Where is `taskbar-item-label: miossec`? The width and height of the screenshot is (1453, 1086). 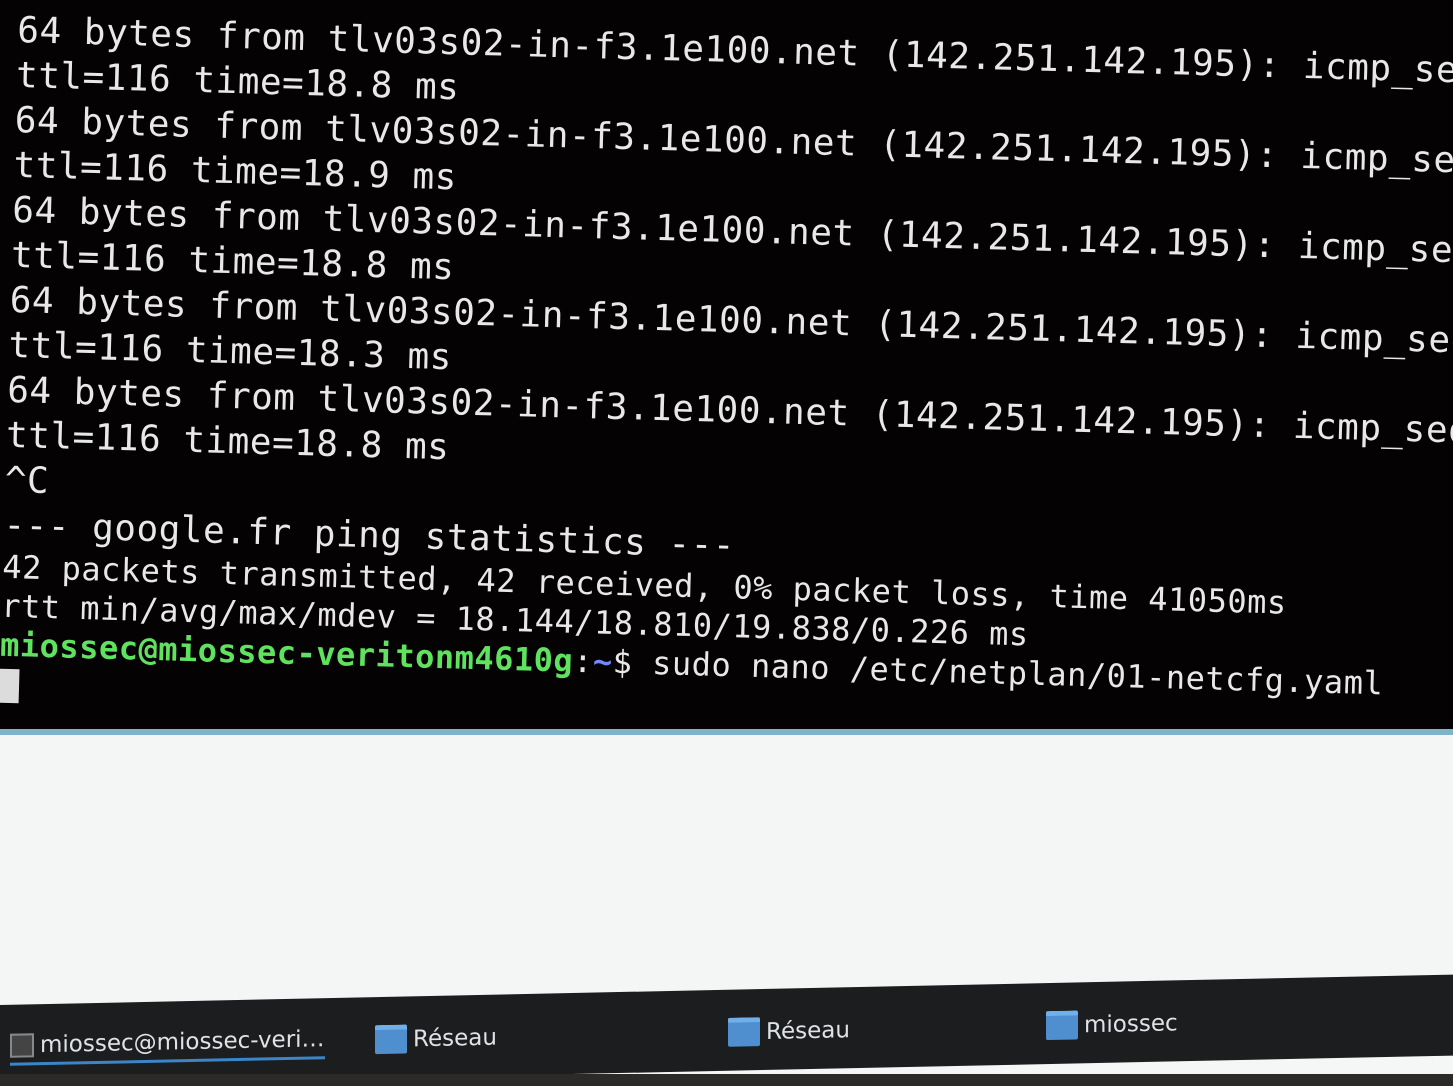
taskbar-item-label: miossec is located at coordinates (1131, 1023).